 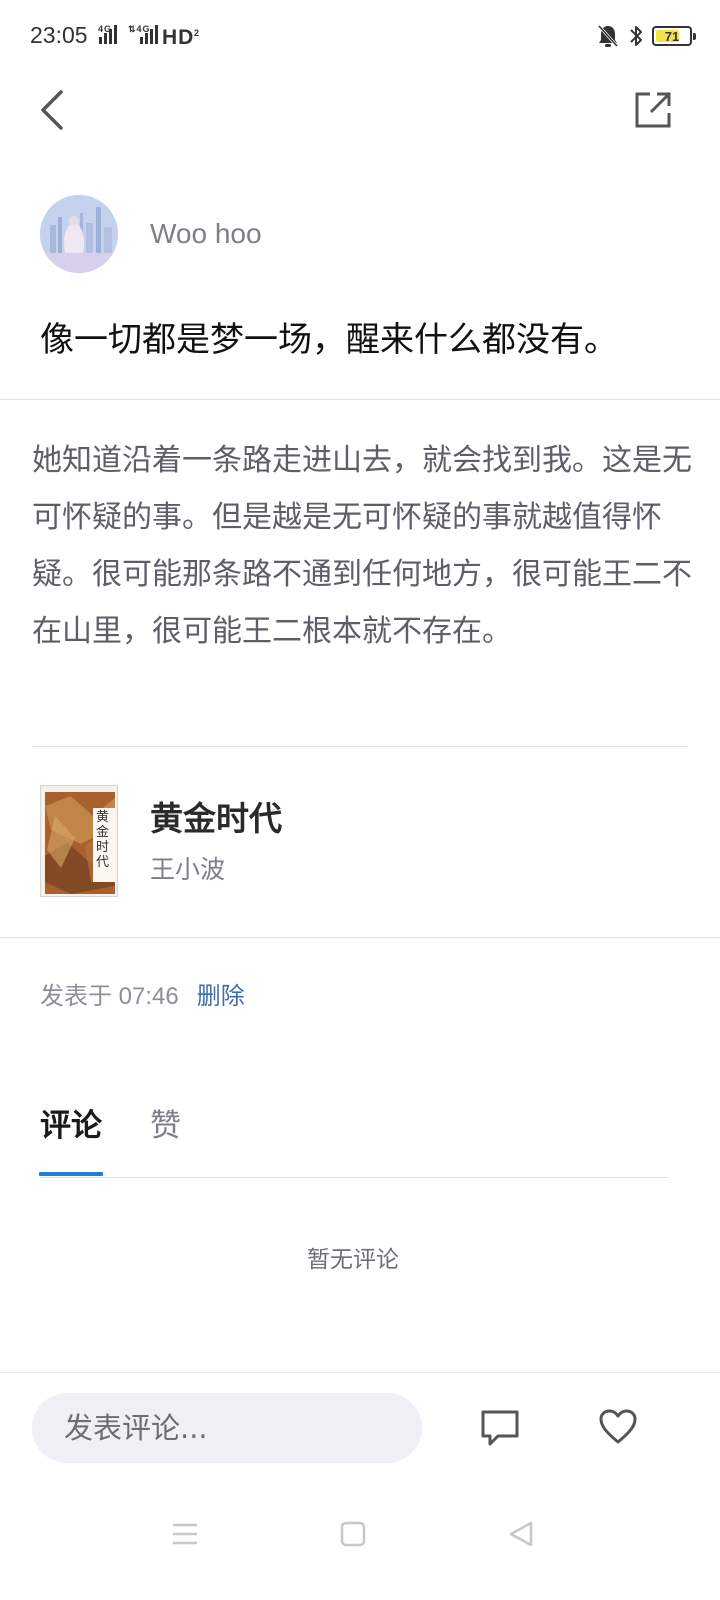 What do you see at coordinates (103, 840) in the screenshot?
I see `book-cover-title: 黄金时代` at bounding box center [103, 840].